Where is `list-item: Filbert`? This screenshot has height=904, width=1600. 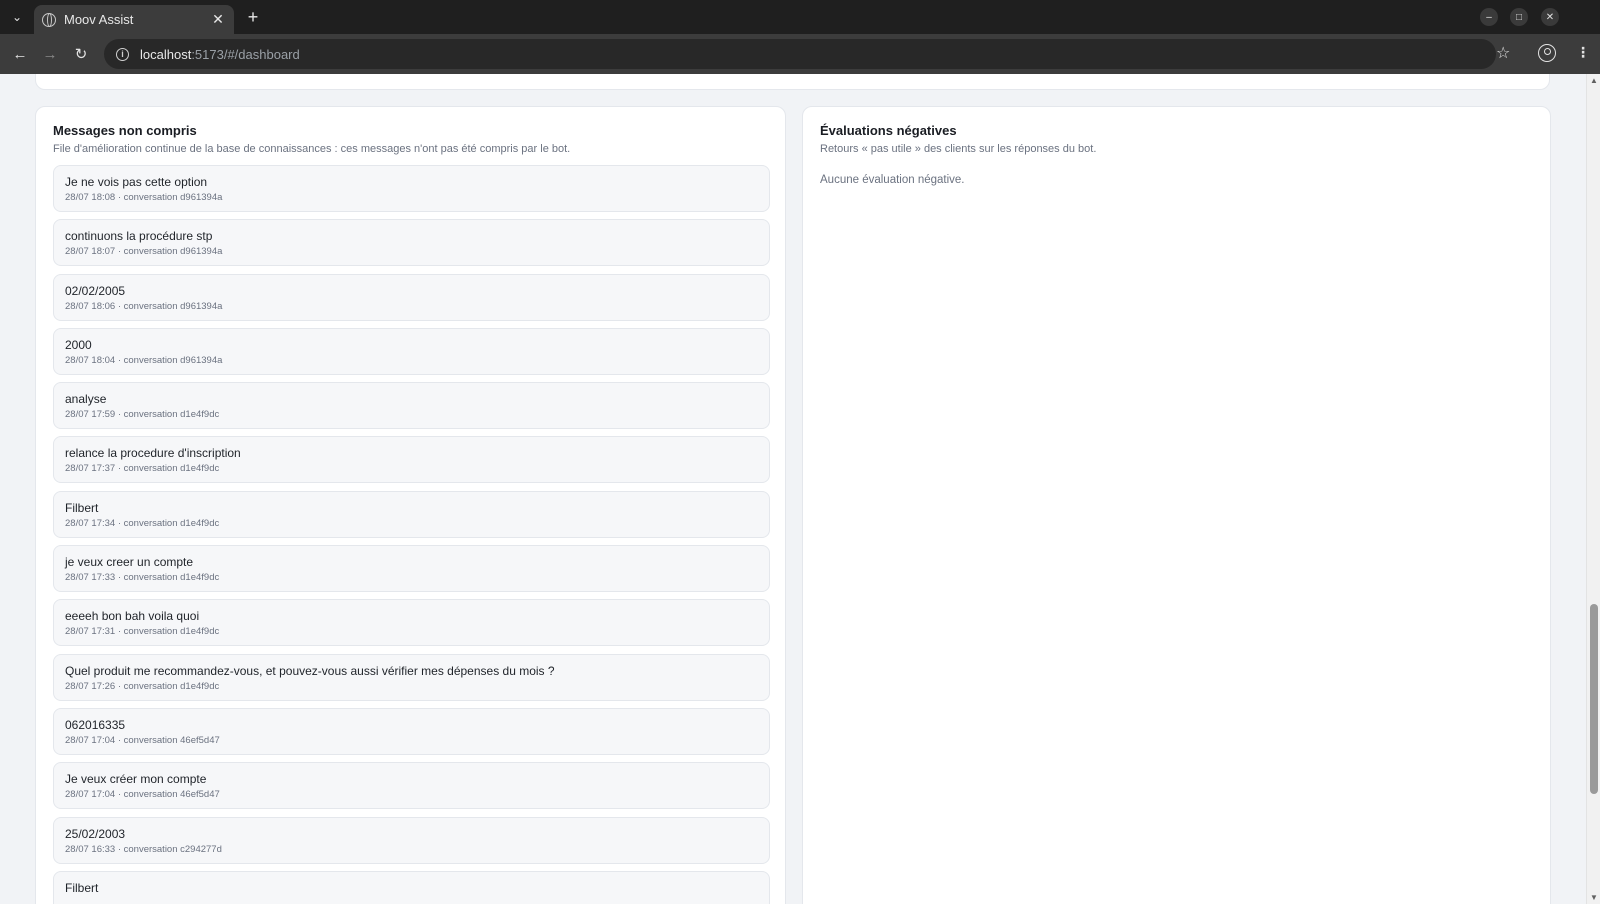 list-item: Filbert is located at coordinates (411, 887).